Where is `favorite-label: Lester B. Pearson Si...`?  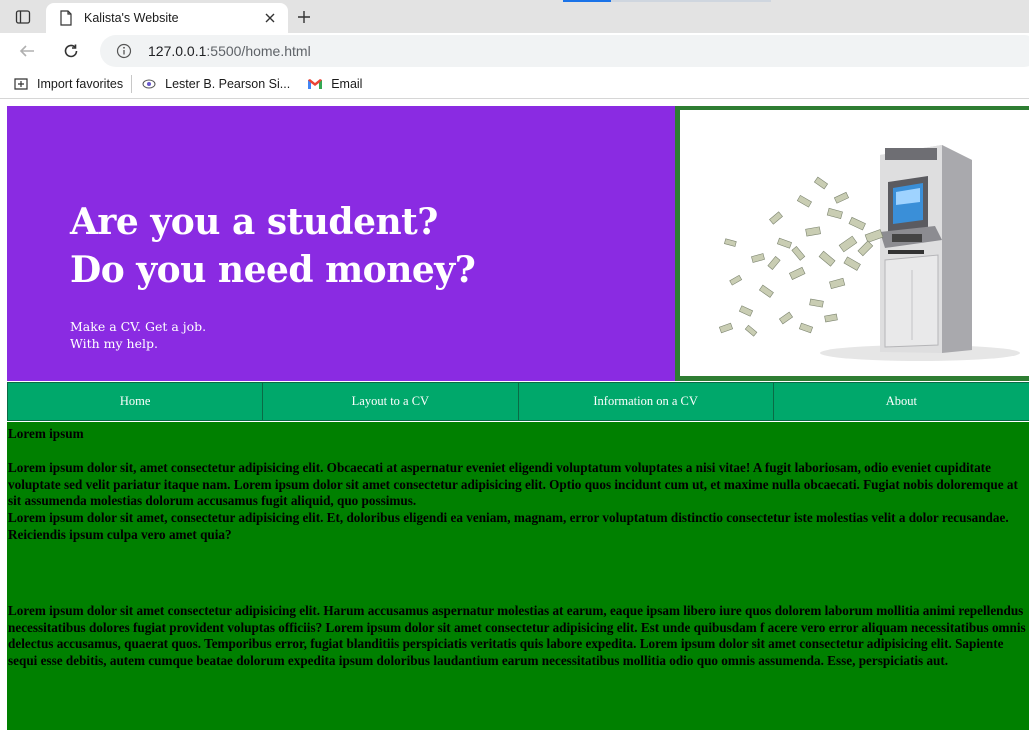 favorite-label: Lester B. Pearson Si... is located at coordinates (228, 83).